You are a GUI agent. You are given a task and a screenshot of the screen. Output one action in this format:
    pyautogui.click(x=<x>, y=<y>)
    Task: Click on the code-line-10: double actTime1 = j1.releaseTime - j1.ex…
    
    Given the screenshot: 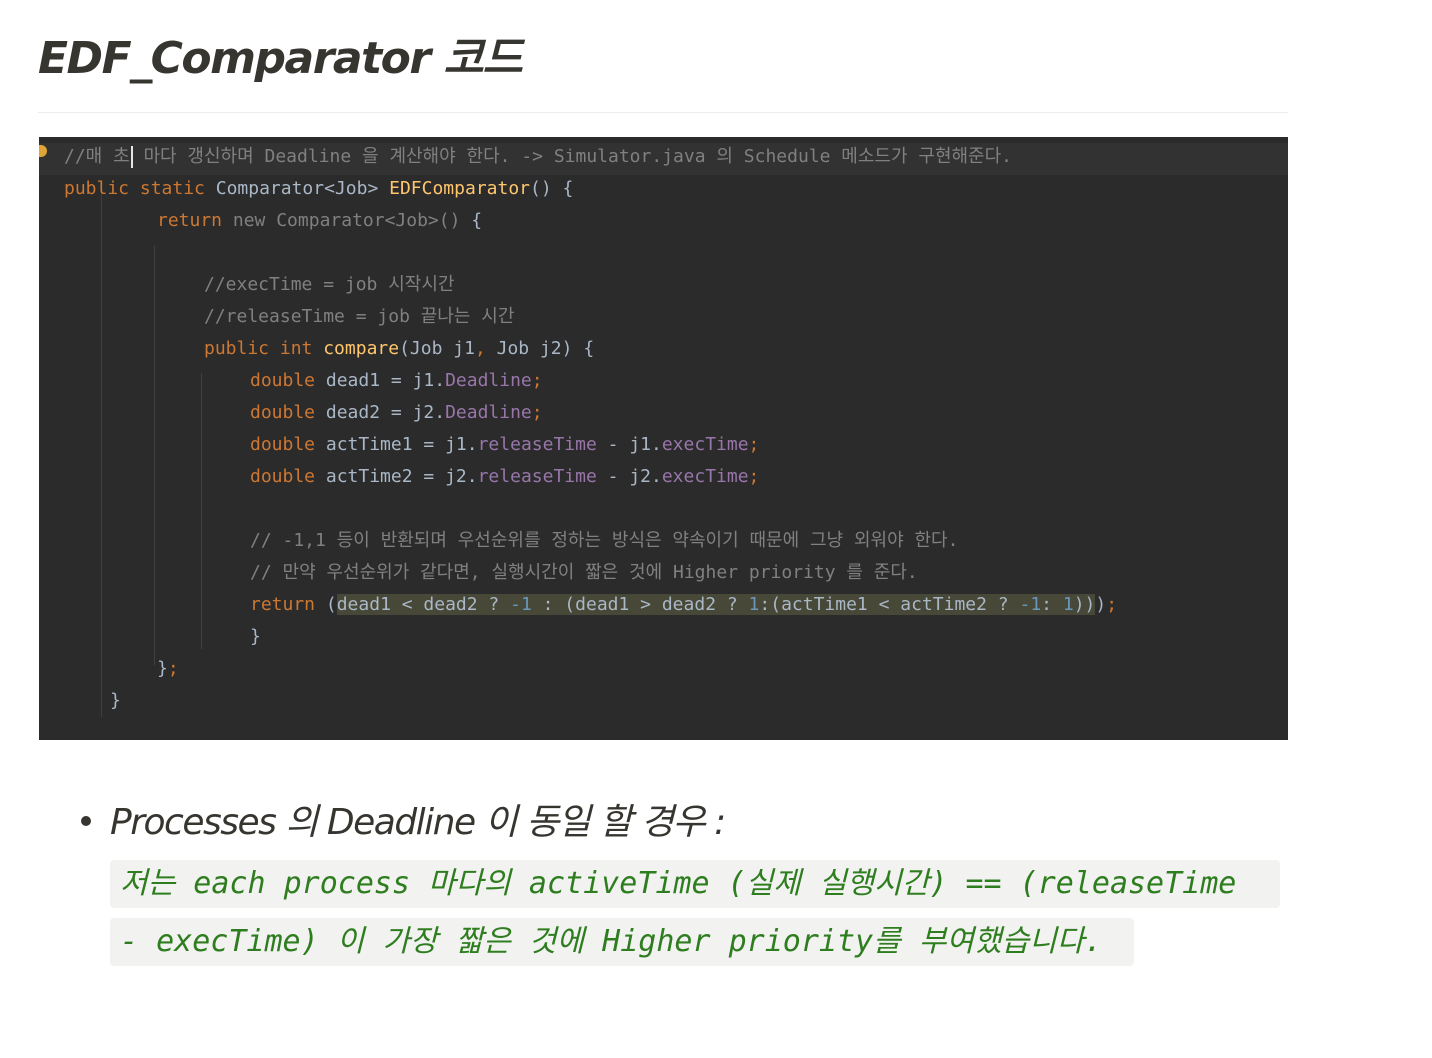 What is the action you would take?
    pyautogui.click(x=505, y=444)
    